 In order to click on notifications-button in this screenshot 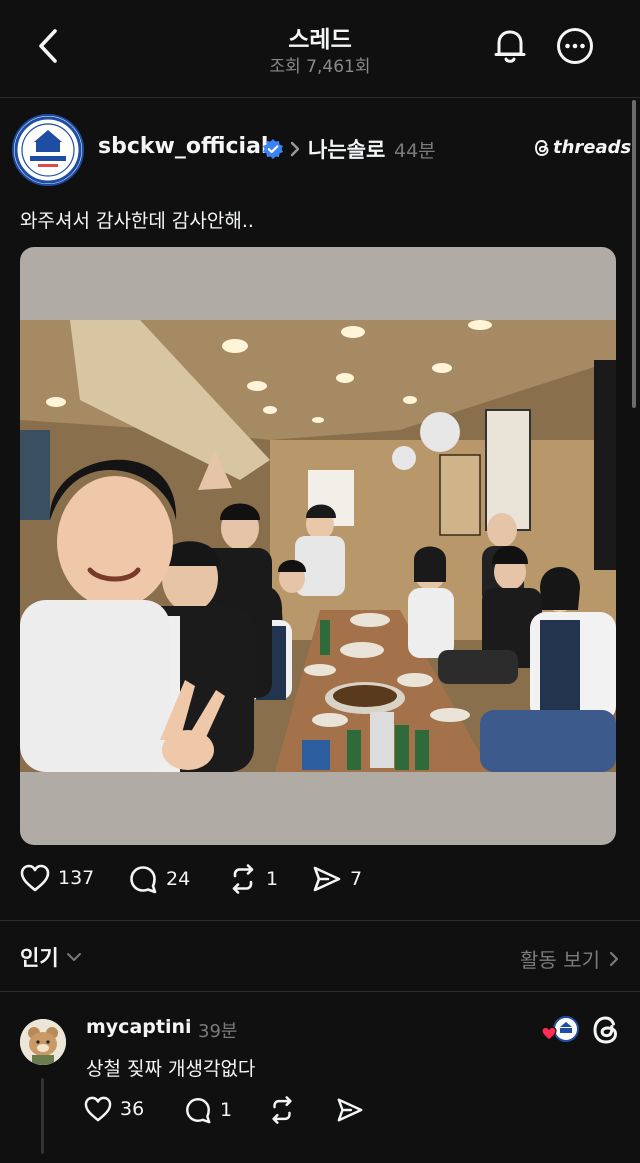, I will do `click(510, 46)`.